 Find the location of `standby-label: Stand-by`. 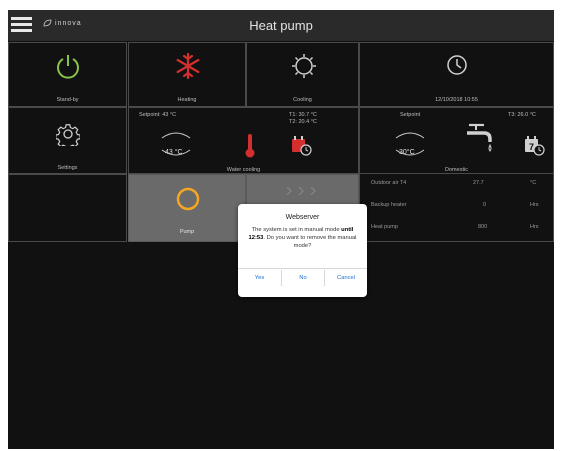

standby-label: Stand-by is located at coordinates (67, 100).